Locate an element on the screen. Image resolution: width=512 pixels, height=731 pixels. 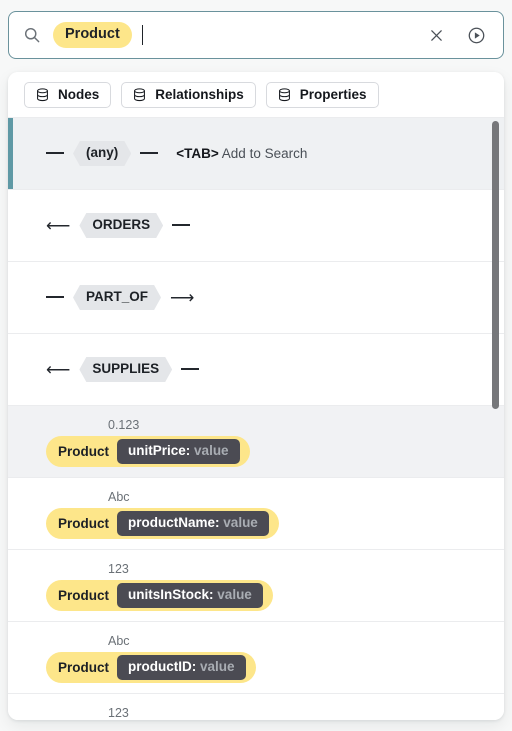
chip-line: PART_OF ⟶ is located at coordinates (120, 297).